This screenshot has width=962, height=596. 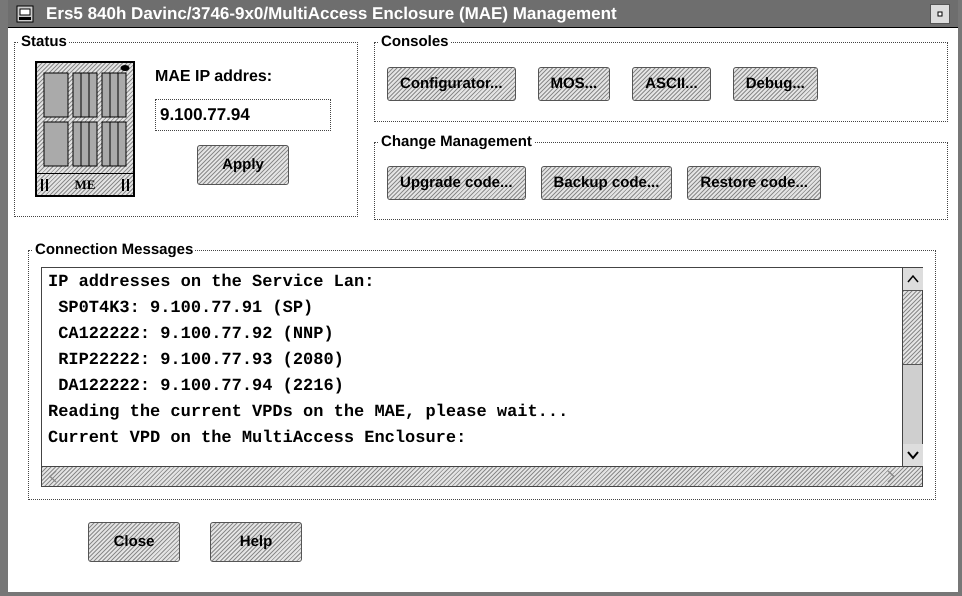 What do you see at coordinates (212, 283) in the screenshot?
I see `message-line: IP addresses on the Service Lan:` at bounding box center [212, 283].